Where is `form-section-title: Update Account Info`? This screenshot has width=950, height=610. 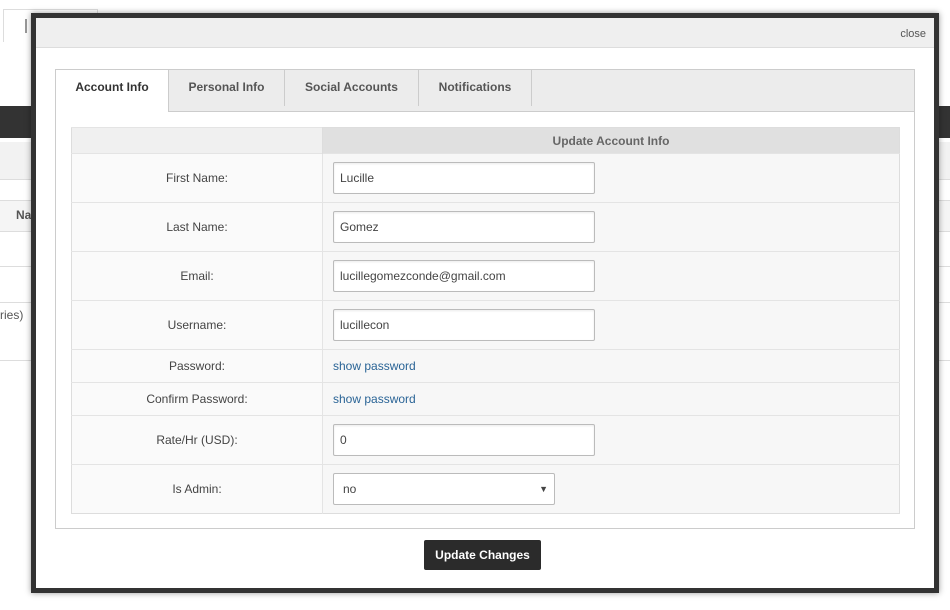 form-section-title: Update Account Info is located at coordinates (611, 140).